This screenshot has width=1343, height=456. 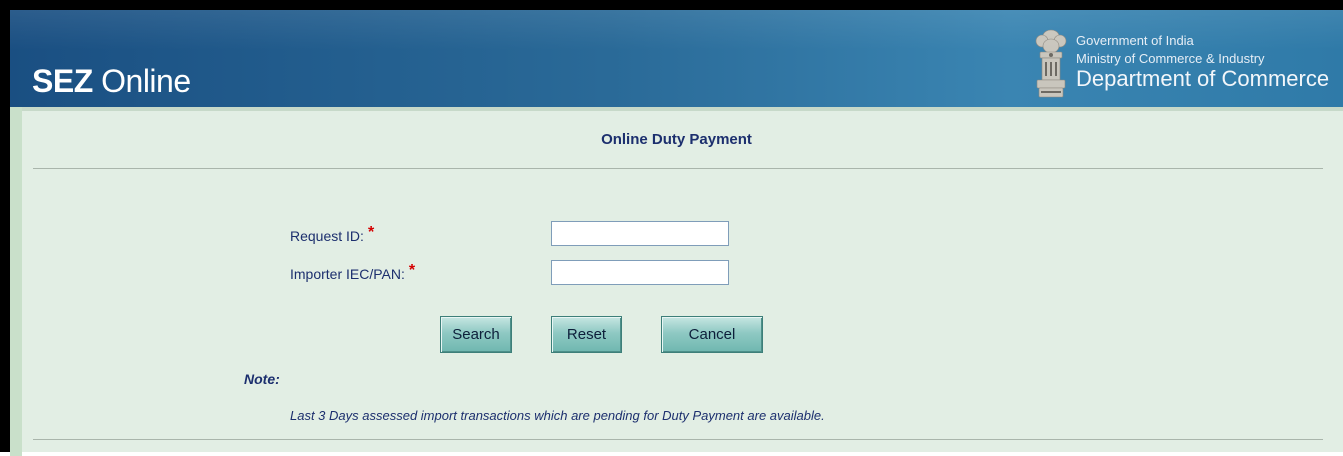 What do you see at coordinates (262, 379) in the screenshot?
I see `note-label: Note:` at bounding box center [262, 379].